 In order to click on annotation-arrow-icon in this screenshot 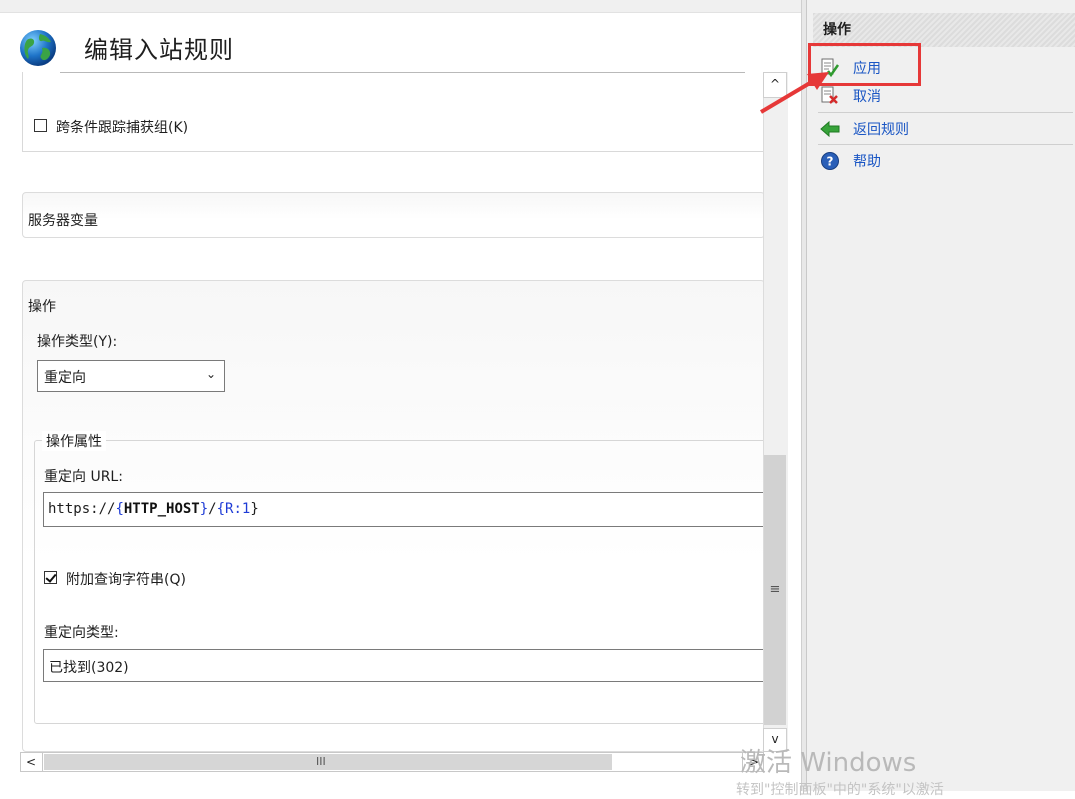, I will do `click(794, 93)`.